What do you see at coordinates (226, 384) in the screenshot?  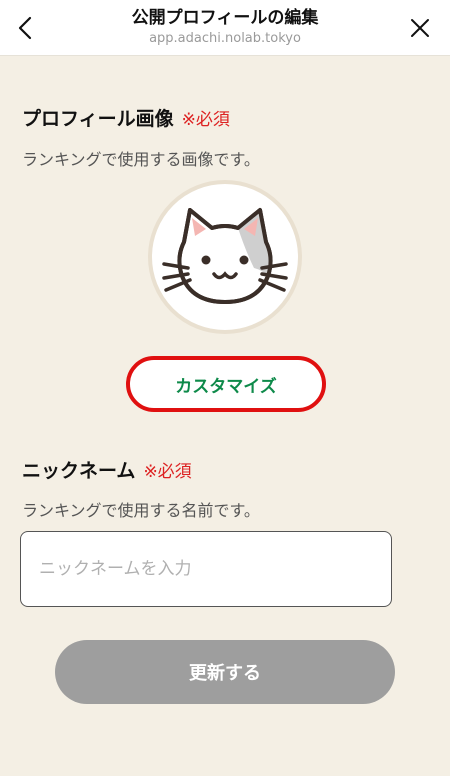 I see `customize-button: カスタマイズ` at bounding box center [226, 384].